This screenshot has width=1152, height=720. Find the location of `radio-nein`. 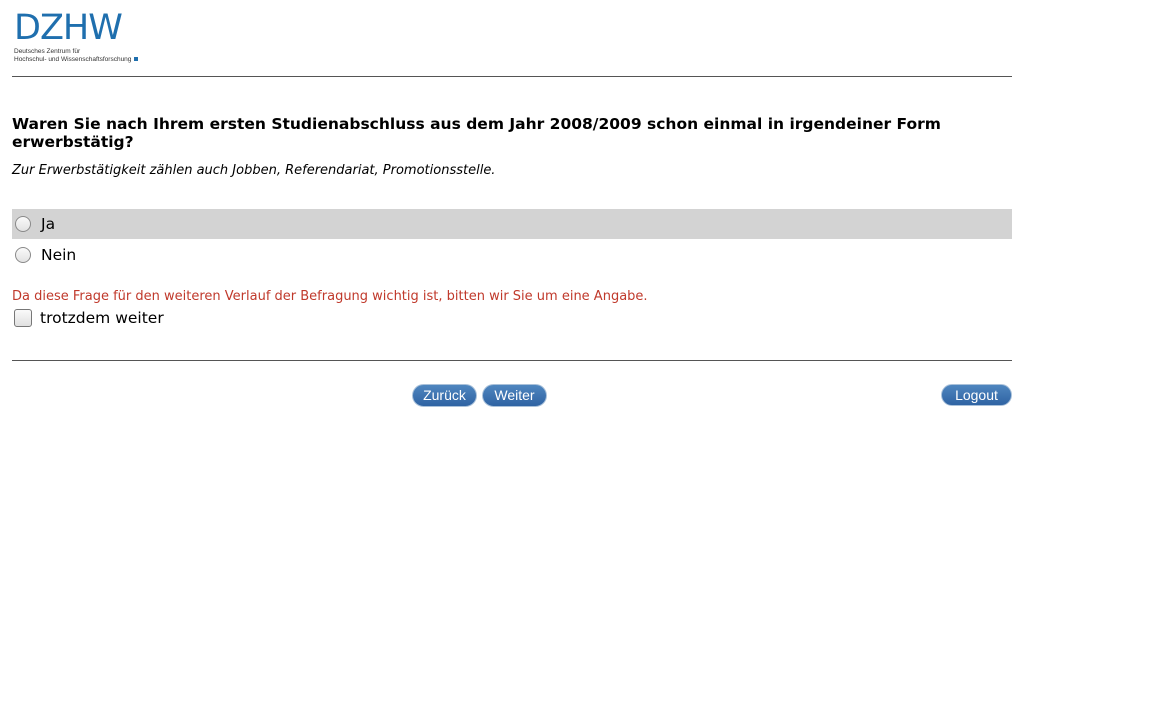

radio-nein is located at coordinates (23, 255).